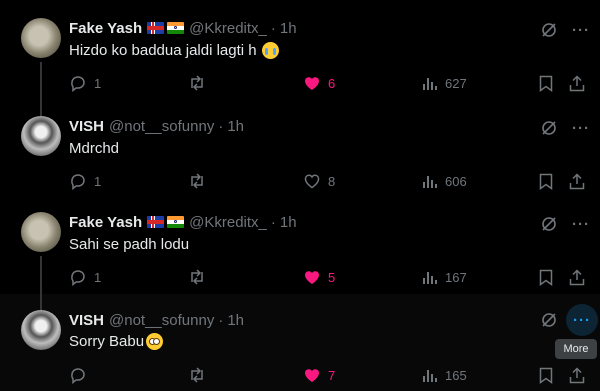  What do you see at coordinates (94, 148) in the screenshot?
I see `tweet-text: Mdrchd` at bounding box center [94, 148].